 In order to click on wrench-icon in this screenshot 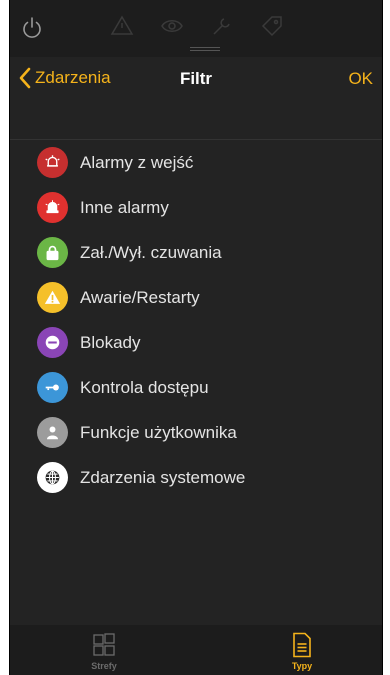, I will do `click(221, 26)`.